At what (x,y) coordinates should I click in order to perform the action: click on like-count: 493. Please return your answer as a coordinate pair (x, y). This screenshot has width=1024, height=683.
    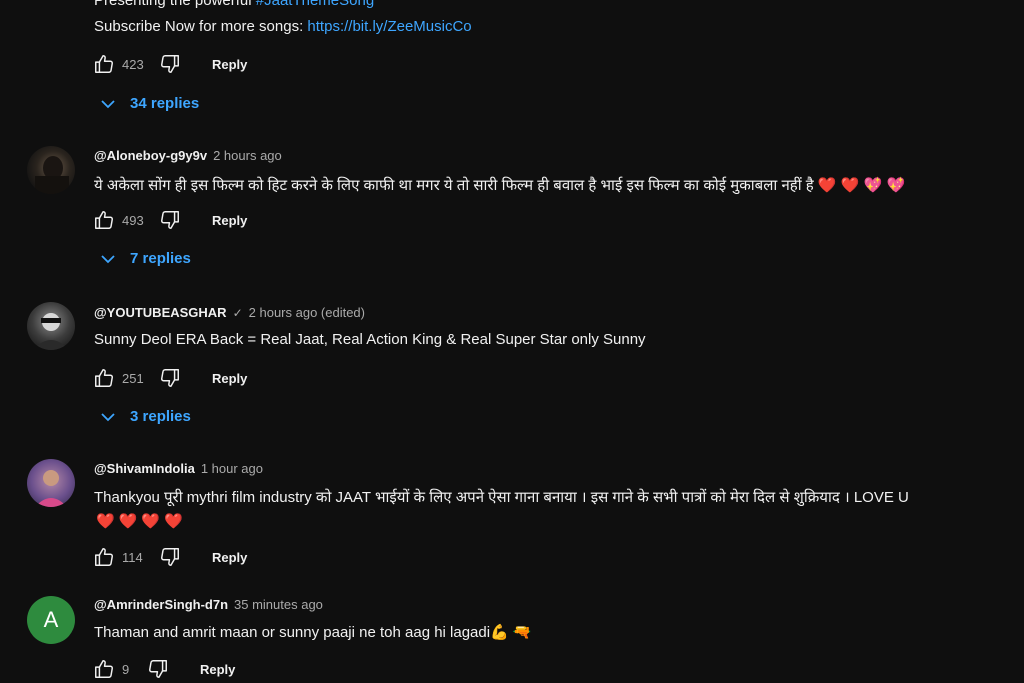
    Looking at the image, I should click on (133, 220).